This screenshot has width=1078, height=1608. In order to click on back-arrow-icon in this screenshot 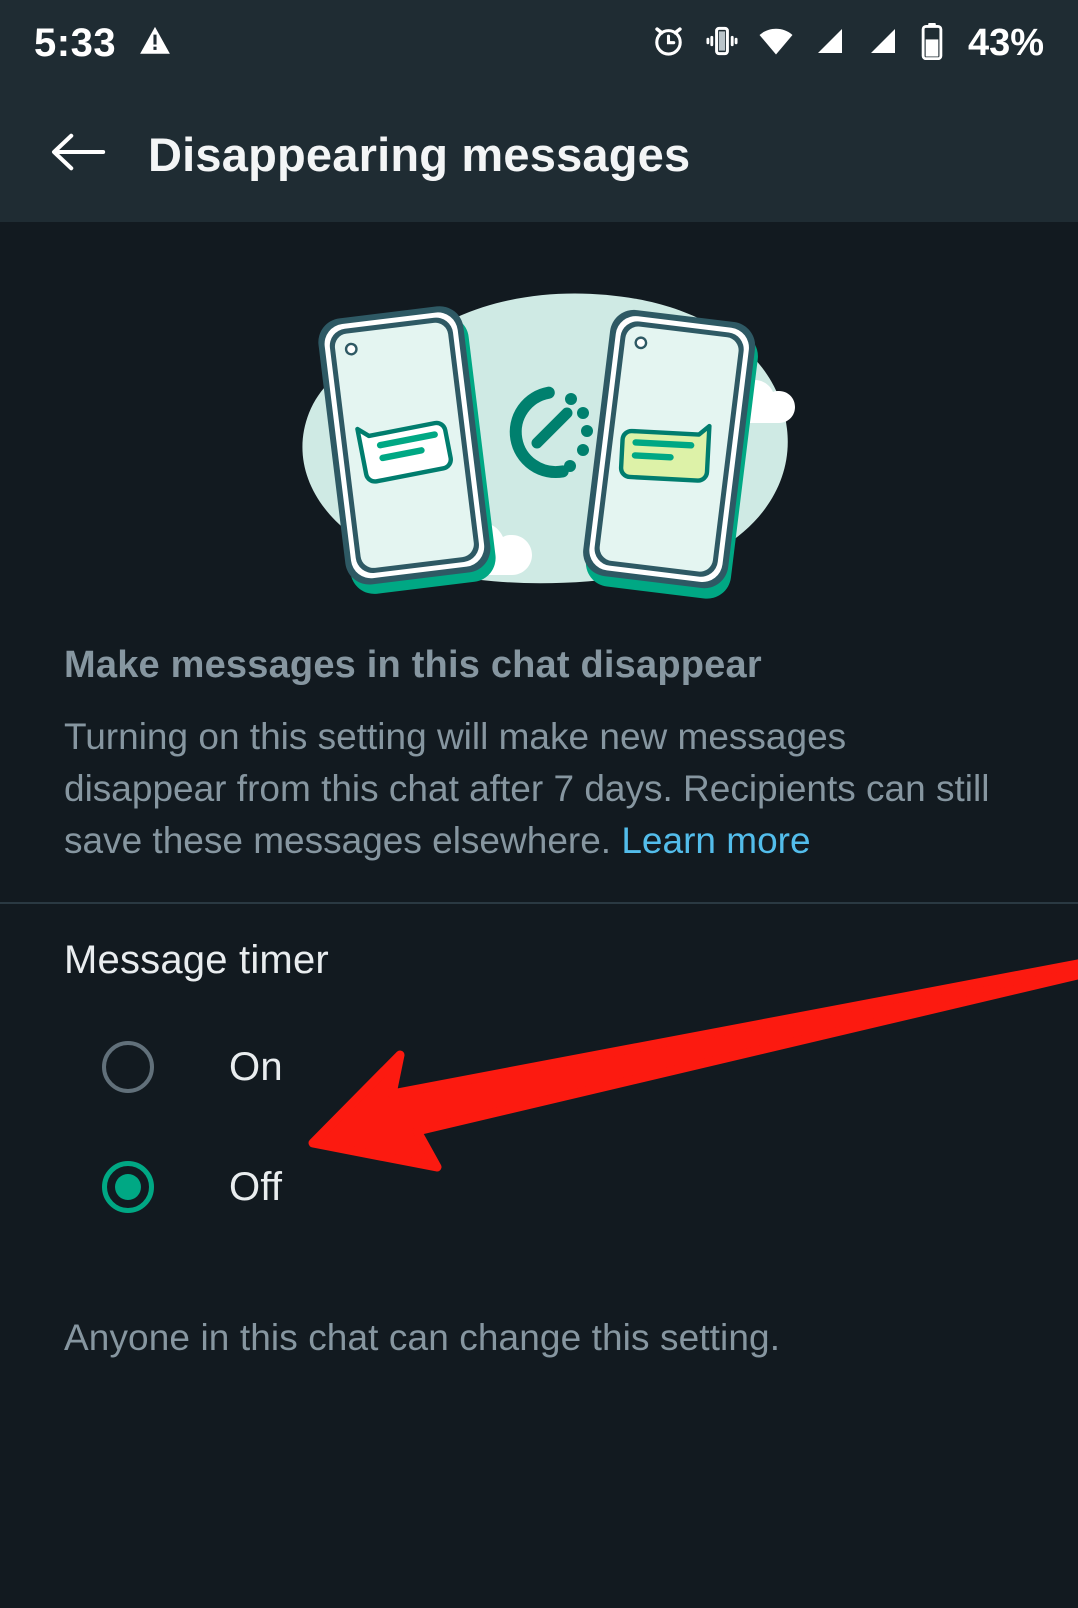, I will do `click(78, 154)`.